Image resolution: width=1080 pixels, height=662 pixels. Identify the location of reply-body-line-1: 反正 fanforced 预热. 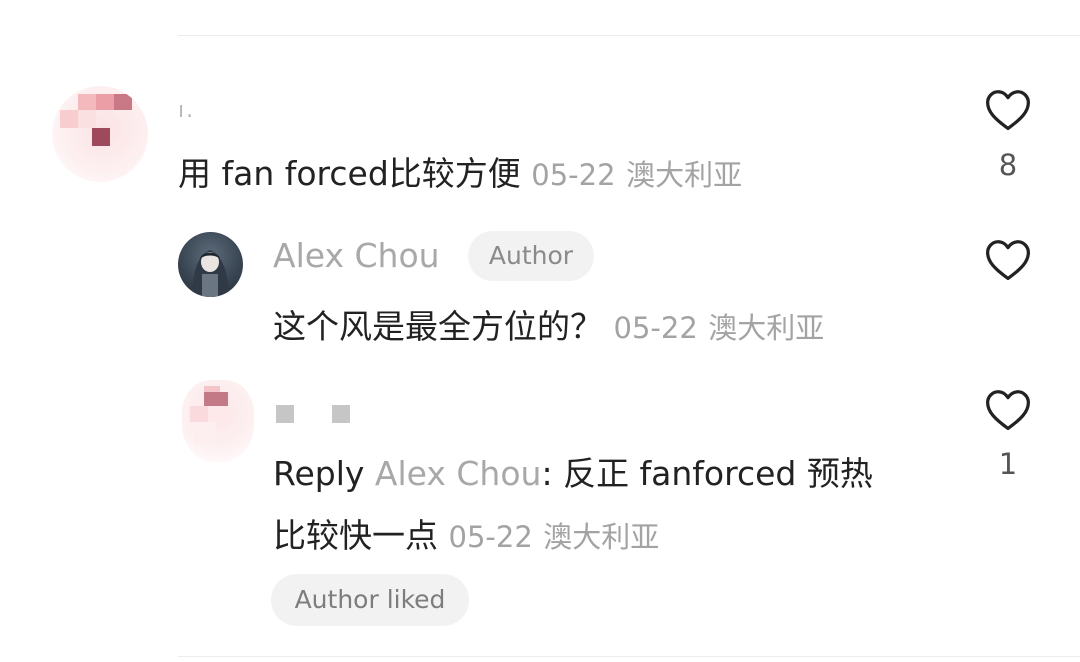
(718, 473).